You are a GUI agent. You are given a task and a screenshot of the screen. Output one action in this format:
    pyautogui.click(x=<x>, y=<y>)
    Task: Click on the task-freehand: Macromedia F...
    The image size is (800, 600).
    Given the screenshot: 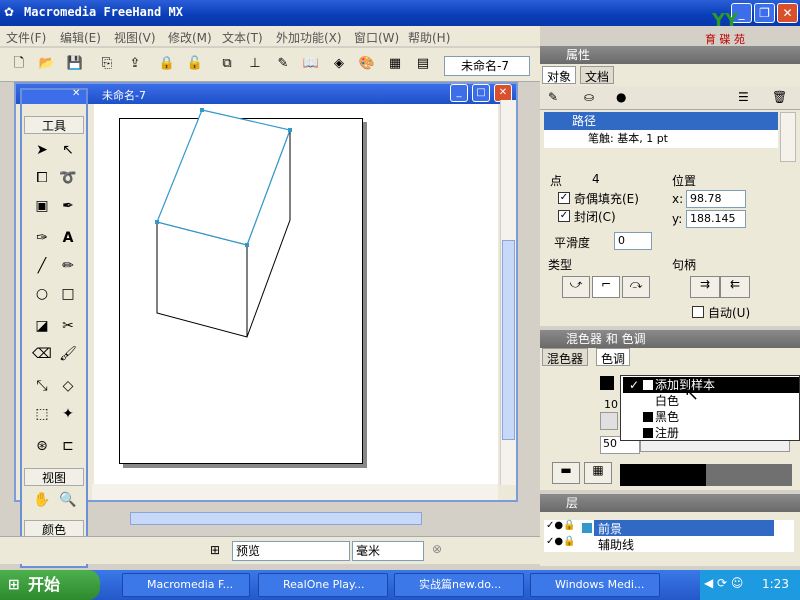 What is the action you would take?
    pyautogui.click(x=186, y=585)
    